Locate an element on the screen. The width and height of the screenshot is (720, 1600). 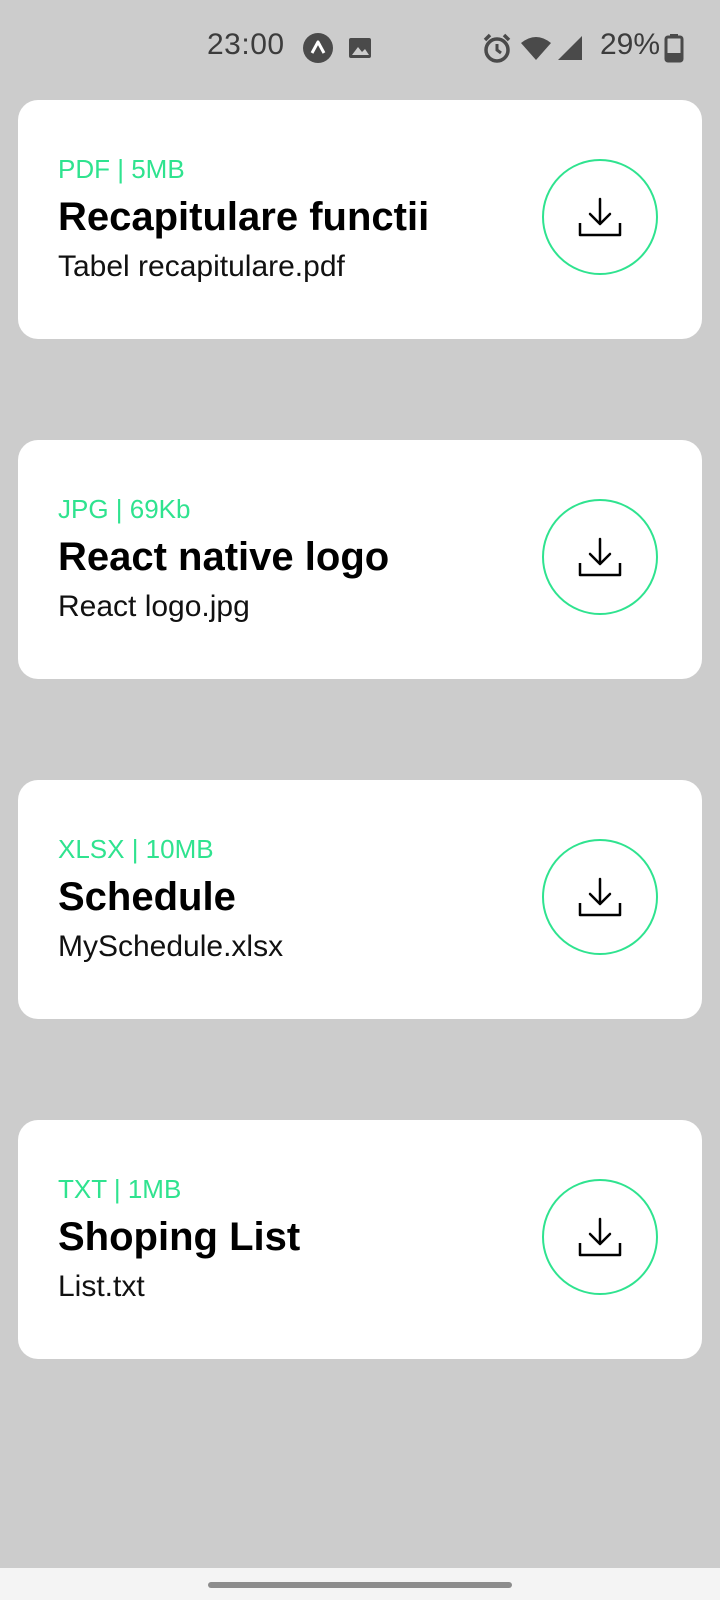
file-name: List.txt is located at coordinates (101, 1286).